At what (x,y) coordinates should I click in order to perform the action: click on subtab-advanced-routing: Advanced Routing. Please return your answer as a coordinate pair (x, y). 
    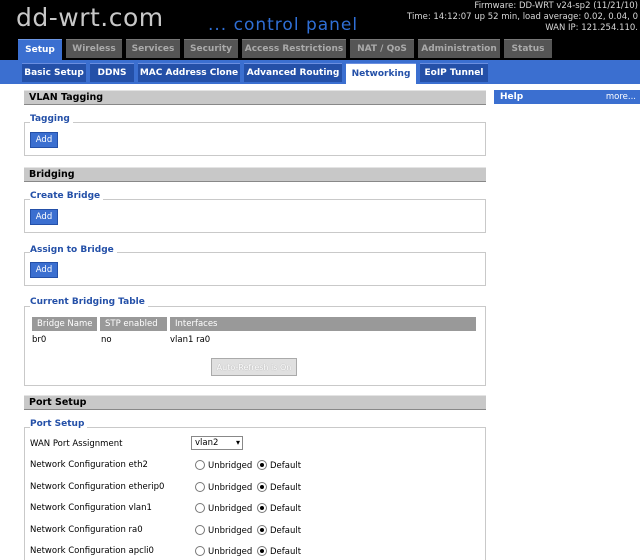
    Looking at the image, I should click on (293, 72).